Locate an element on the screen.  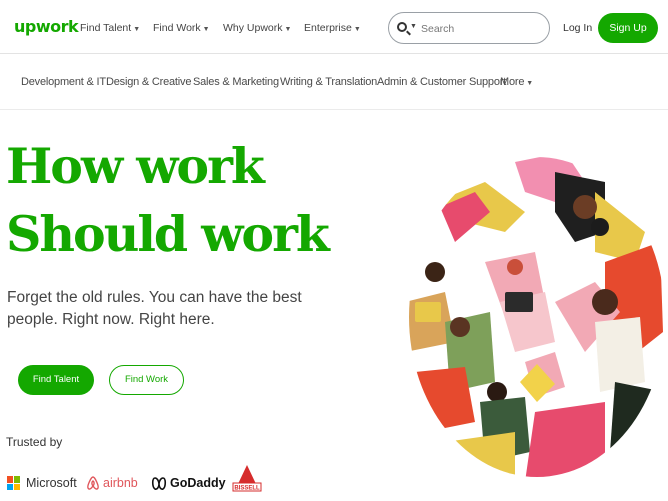
bissell-logo: BISSELL is located at coordinates (247, 479).